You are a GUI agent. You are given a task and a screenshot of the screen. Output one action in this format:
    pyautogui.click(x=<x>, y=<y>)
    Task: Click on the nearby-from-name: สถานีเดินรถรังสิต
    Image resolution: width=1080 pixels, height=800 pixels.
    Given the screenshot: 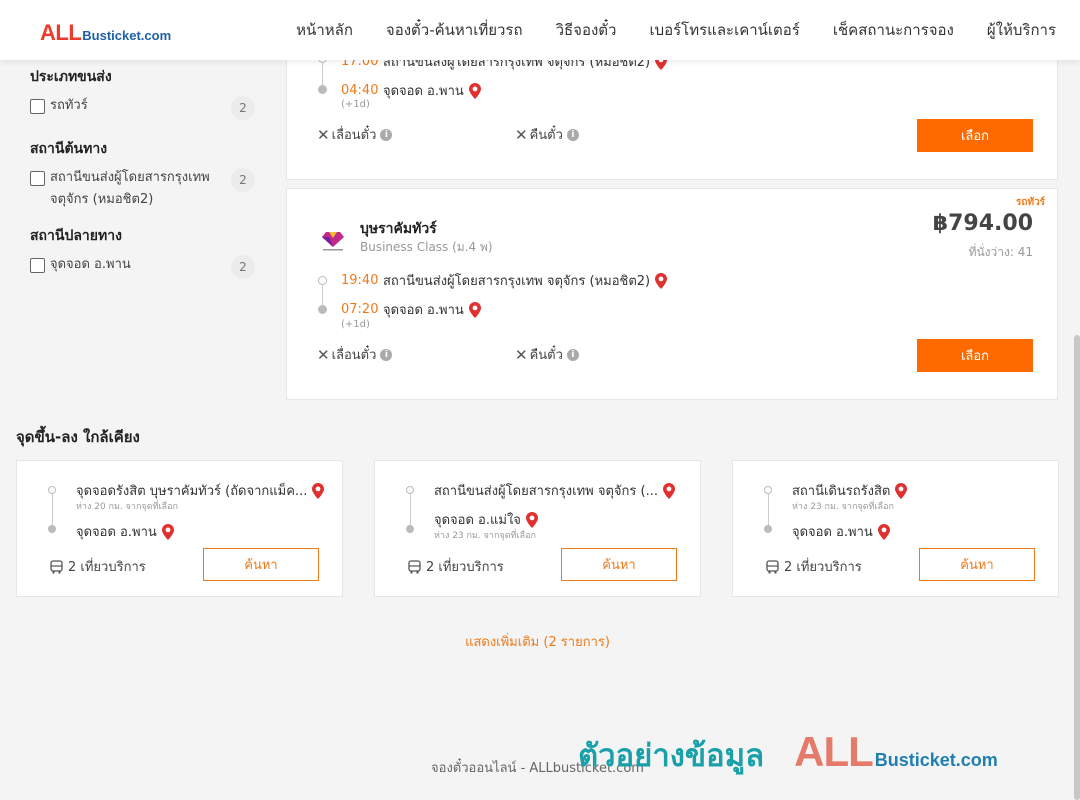 What is the action you would take?
    pyautogui.click(x=841, y=491)
    